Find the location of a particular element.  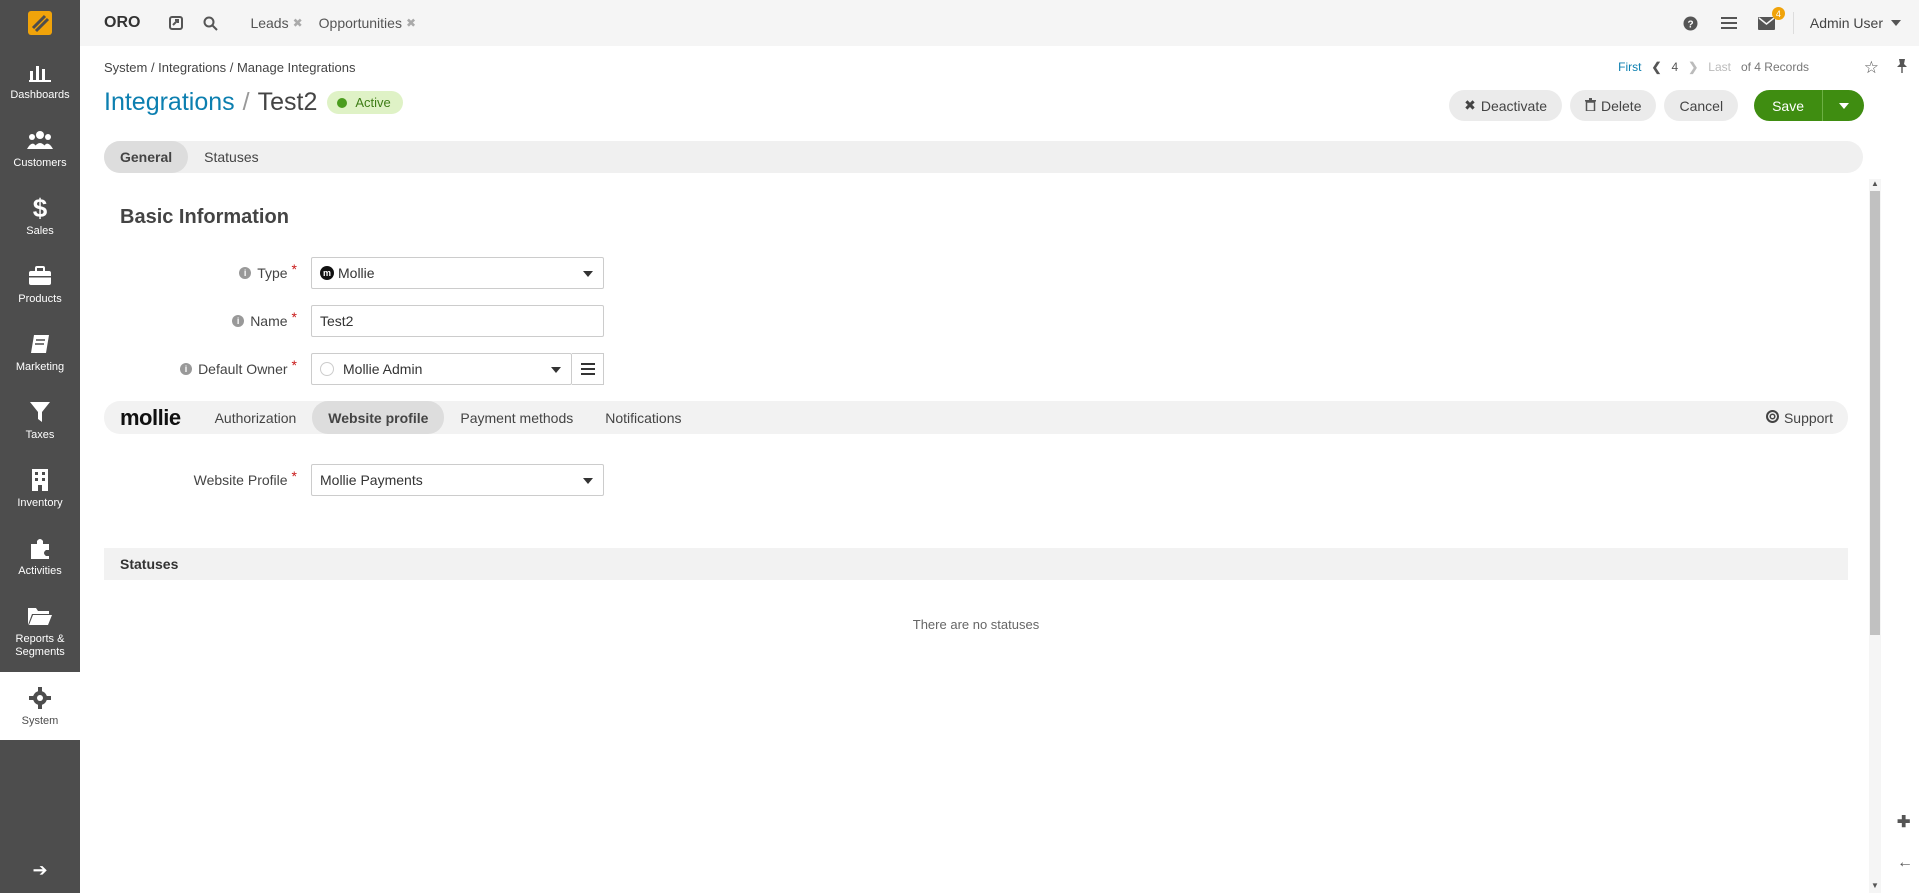

save-dropdown-toggle is located at coordinates (1843, 105).